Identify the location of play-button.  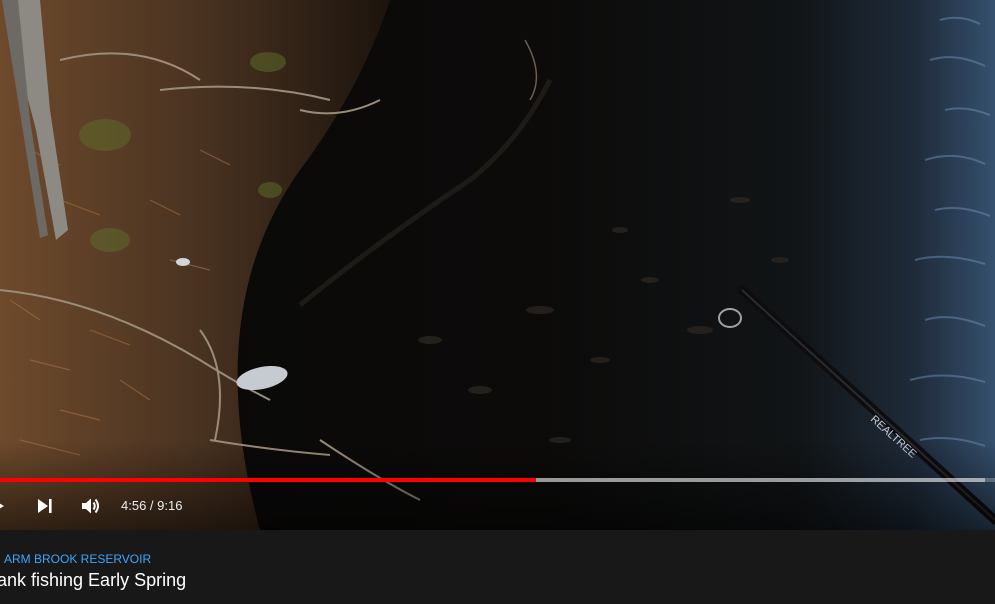
(6, 506).